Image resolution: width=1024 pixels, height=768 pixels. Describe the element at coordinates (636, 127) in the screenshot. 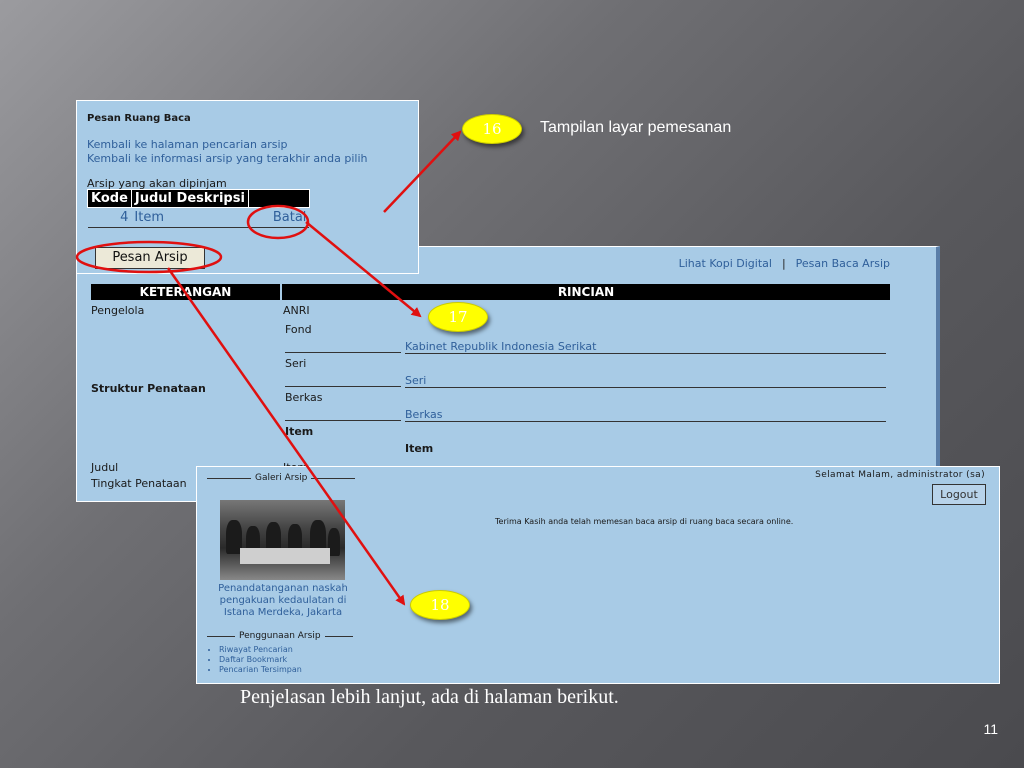

I see `caption-16: Tampilan layar pemesanan` at that location.